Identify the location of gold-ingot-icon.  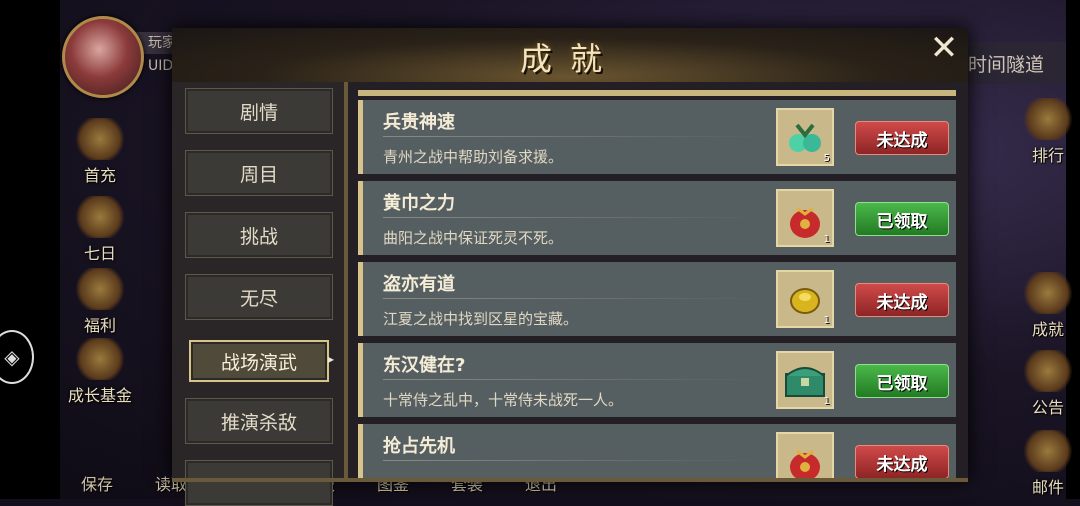
(805, 301).